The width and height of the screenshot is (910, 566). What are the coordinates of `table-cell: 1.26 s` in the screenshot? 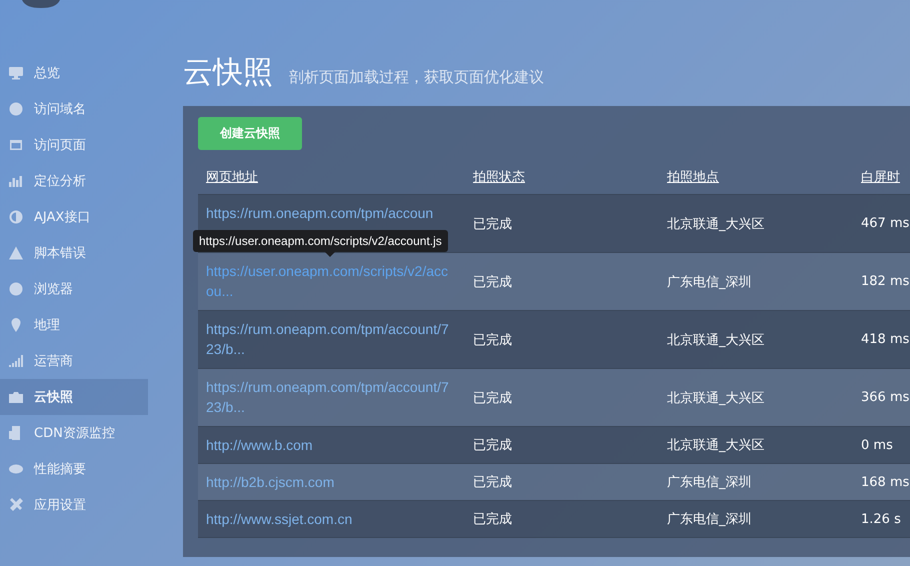 It's located at (881, 519).